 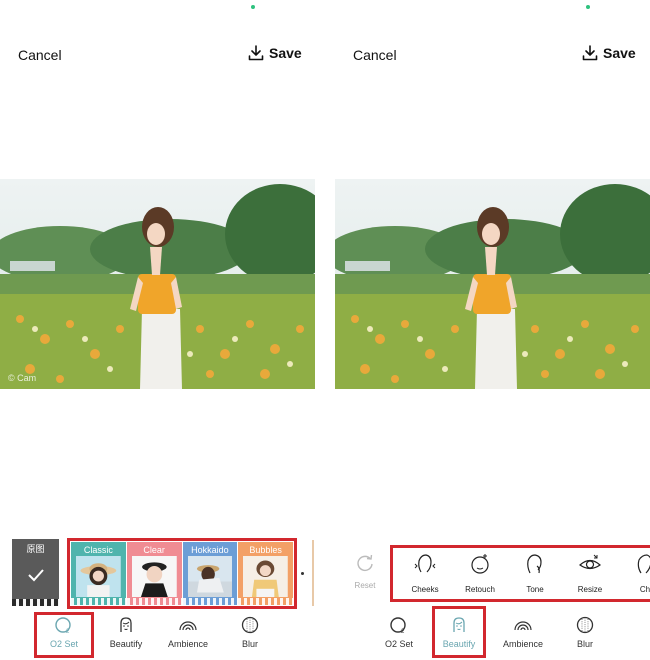 I want to click on filter-card-hokkaido: Hokkaido, so click(x=210, y=573).